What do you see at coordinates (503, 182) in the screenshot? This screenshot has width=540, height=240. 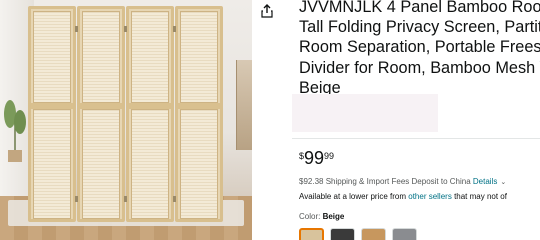 I see `chevron-down-icon: ⌄` at bounding box center [503, 182].